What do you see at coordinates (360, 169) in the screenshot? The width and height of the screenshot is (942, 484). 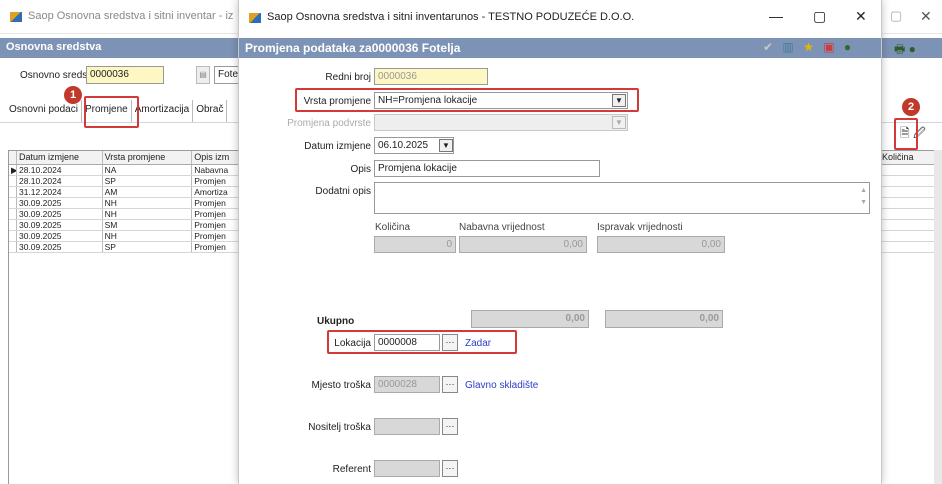 I see `opis-label: Opis` at bounding box center [360, 169].